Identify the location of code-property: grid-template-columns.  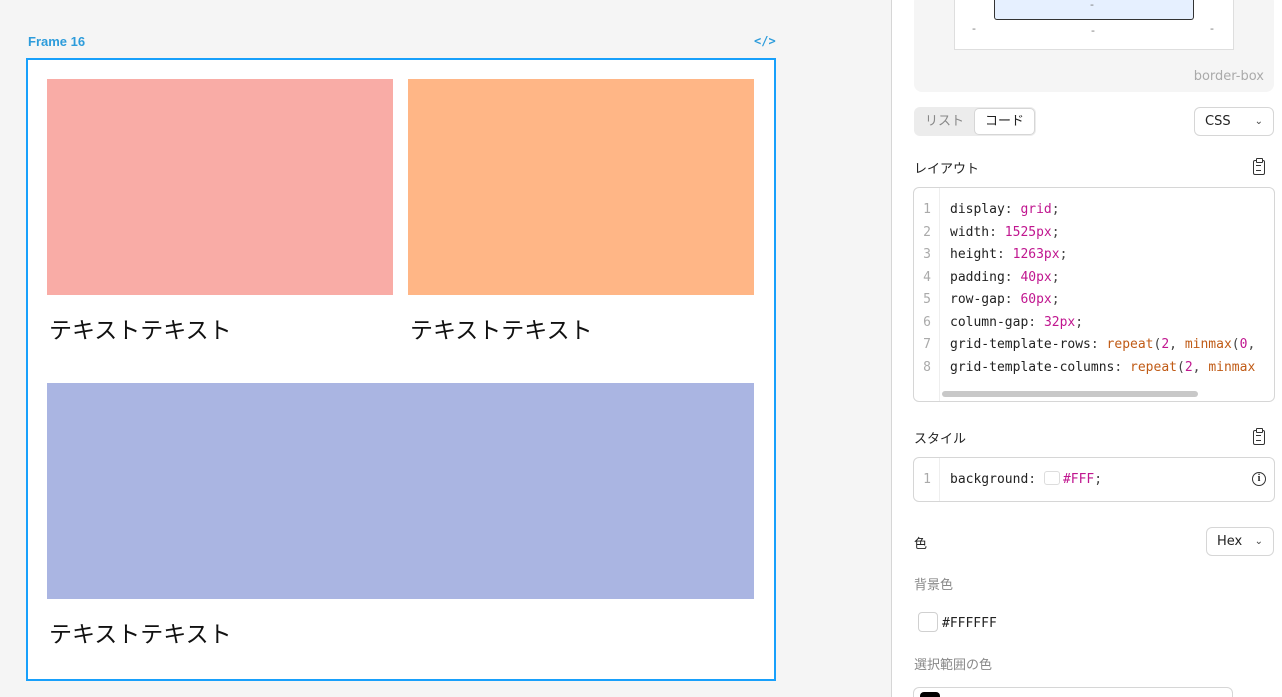
(1032, 367).